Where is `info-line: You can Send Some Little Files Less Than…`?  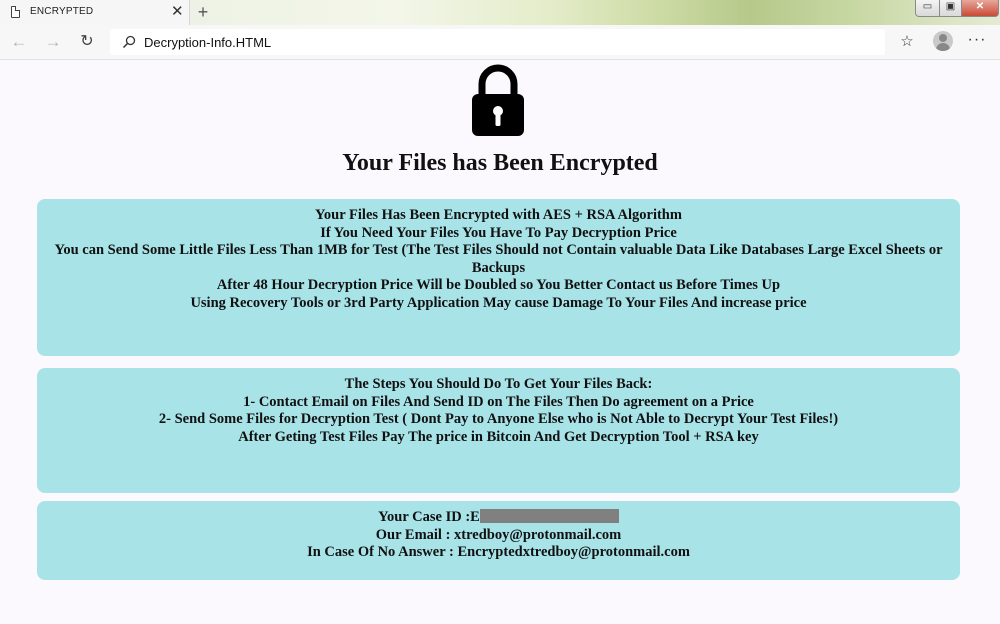 info-line: You can Send Some Little Files Less Than… is located at coordinates (498, 259).